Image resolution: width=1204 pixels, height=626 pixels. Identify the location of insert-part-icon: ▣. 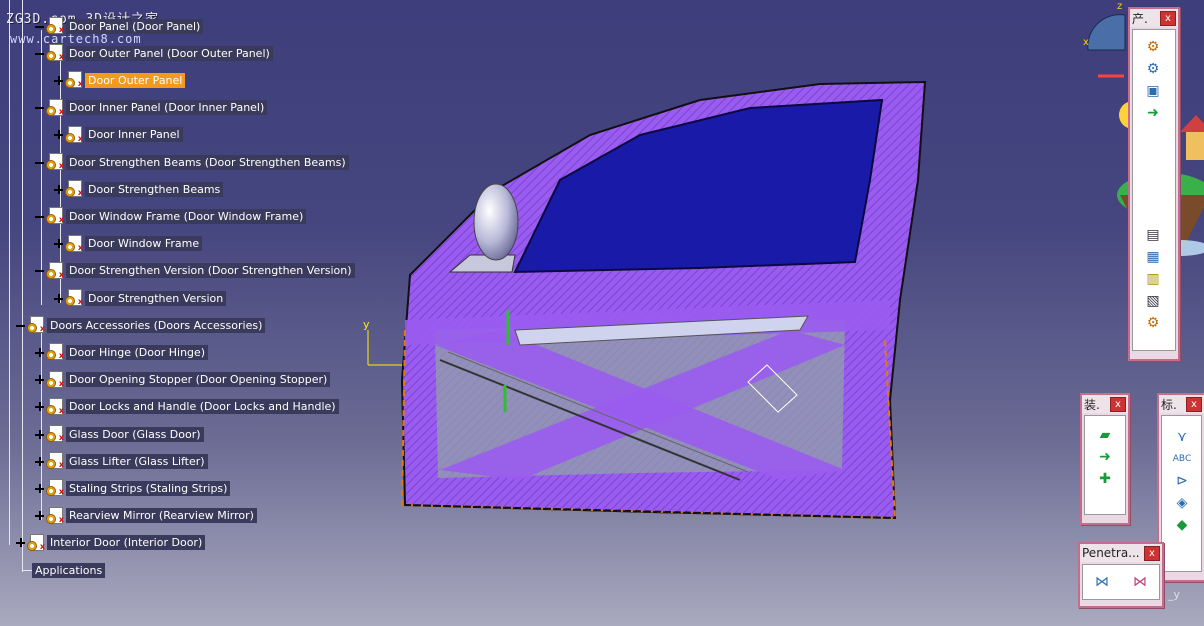
(1153, 91).